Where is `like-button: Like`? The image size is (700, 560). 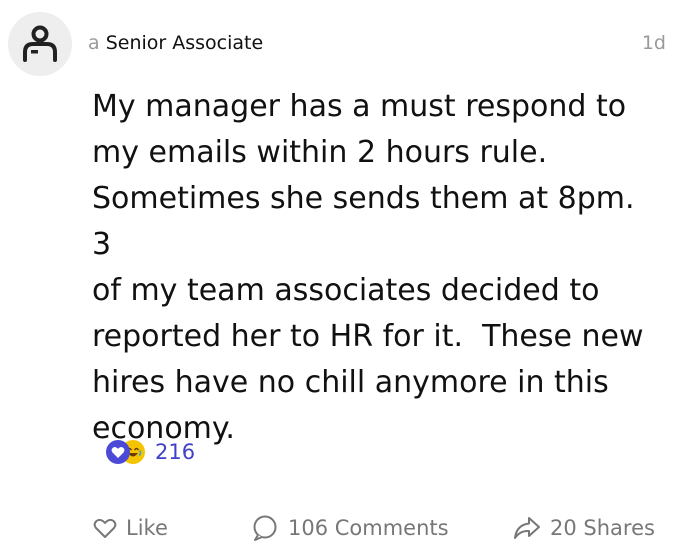 like-button: Like is located at coordinates (130, 528).